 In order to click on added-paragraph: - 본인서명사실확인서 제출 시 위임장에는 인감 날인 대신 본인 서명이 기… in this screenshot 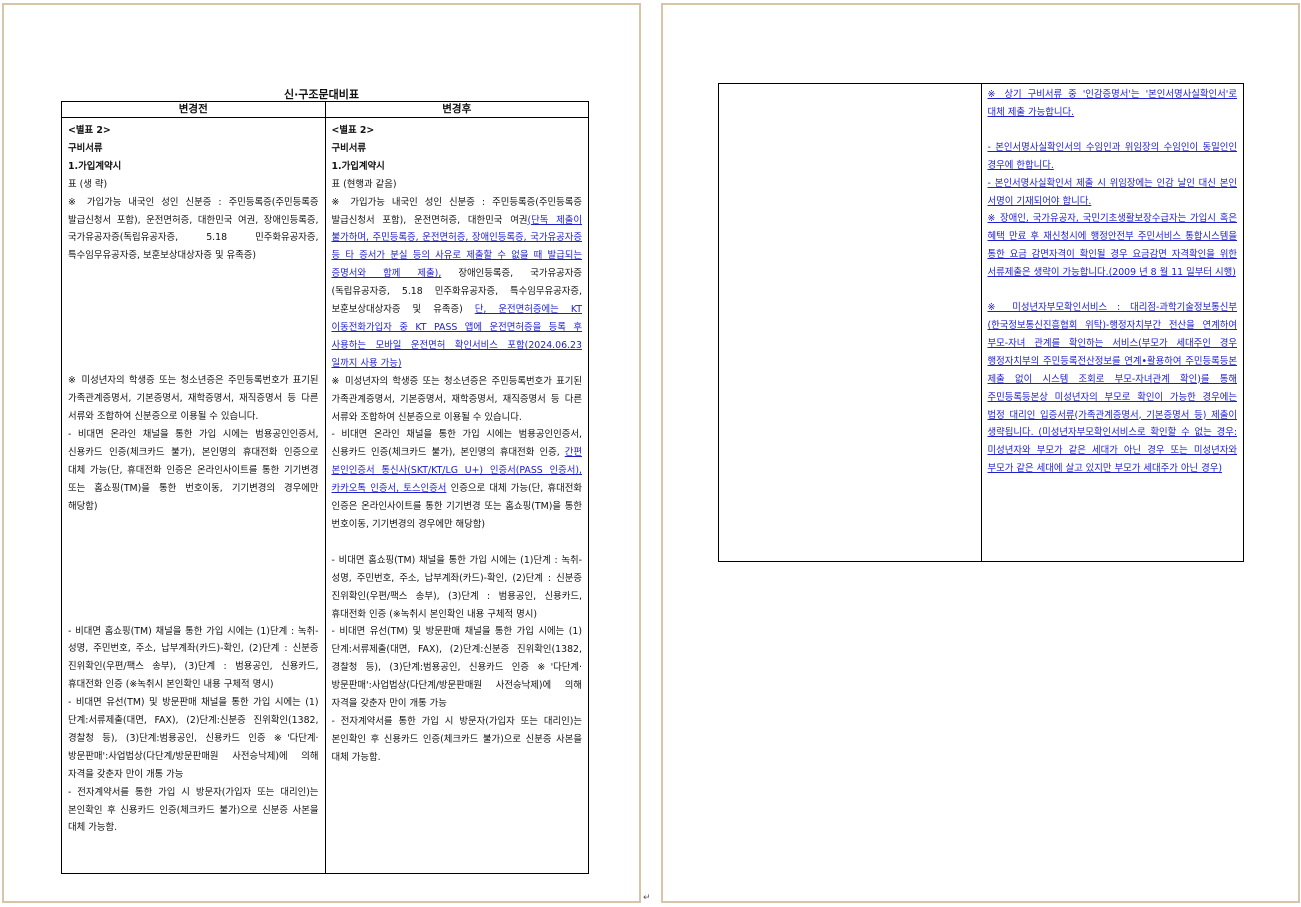, I will do `click(1112, 192)`.